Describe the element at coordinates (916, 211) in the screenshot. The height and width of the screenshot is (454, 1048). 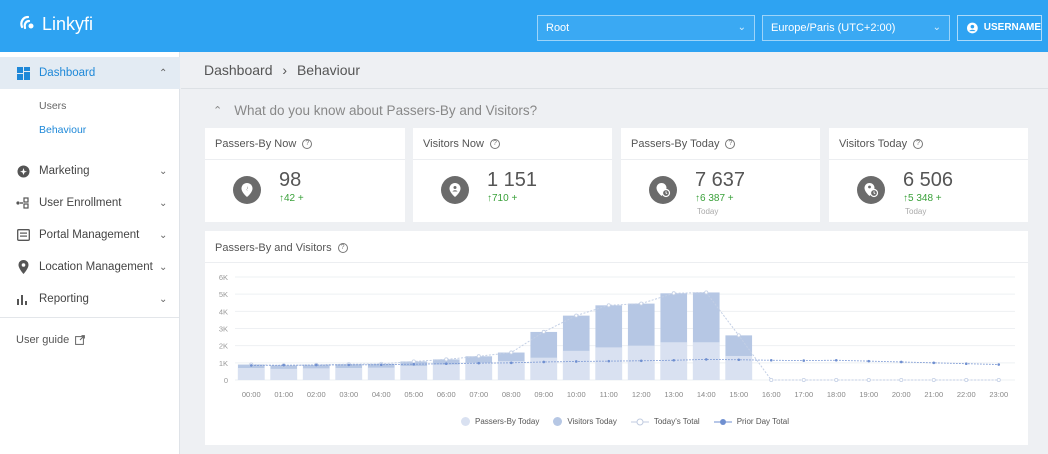
I see `stat-sub: Today` at that location.